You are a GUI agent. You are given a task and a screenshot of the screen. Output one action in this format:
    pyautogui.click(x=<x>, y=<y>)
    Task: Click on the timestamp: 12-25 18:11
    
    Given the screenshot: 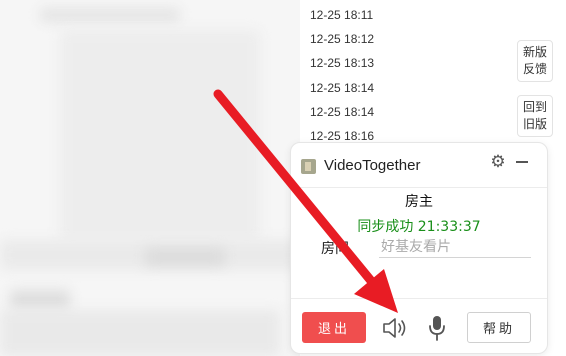 What is the action you would take?
    pyautogui.click(x=342, y=15)
    